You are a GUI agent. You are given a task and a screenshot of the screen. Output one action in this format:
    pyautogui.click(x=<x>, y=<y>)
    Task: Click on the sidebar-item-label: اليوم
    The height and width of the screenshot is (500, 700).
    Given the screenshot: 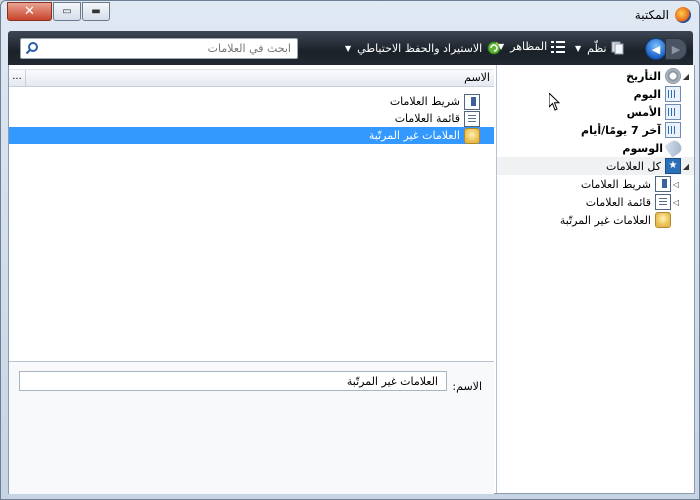 What is the action you would take?
    pyautogui.click(x=647, y=94)
    